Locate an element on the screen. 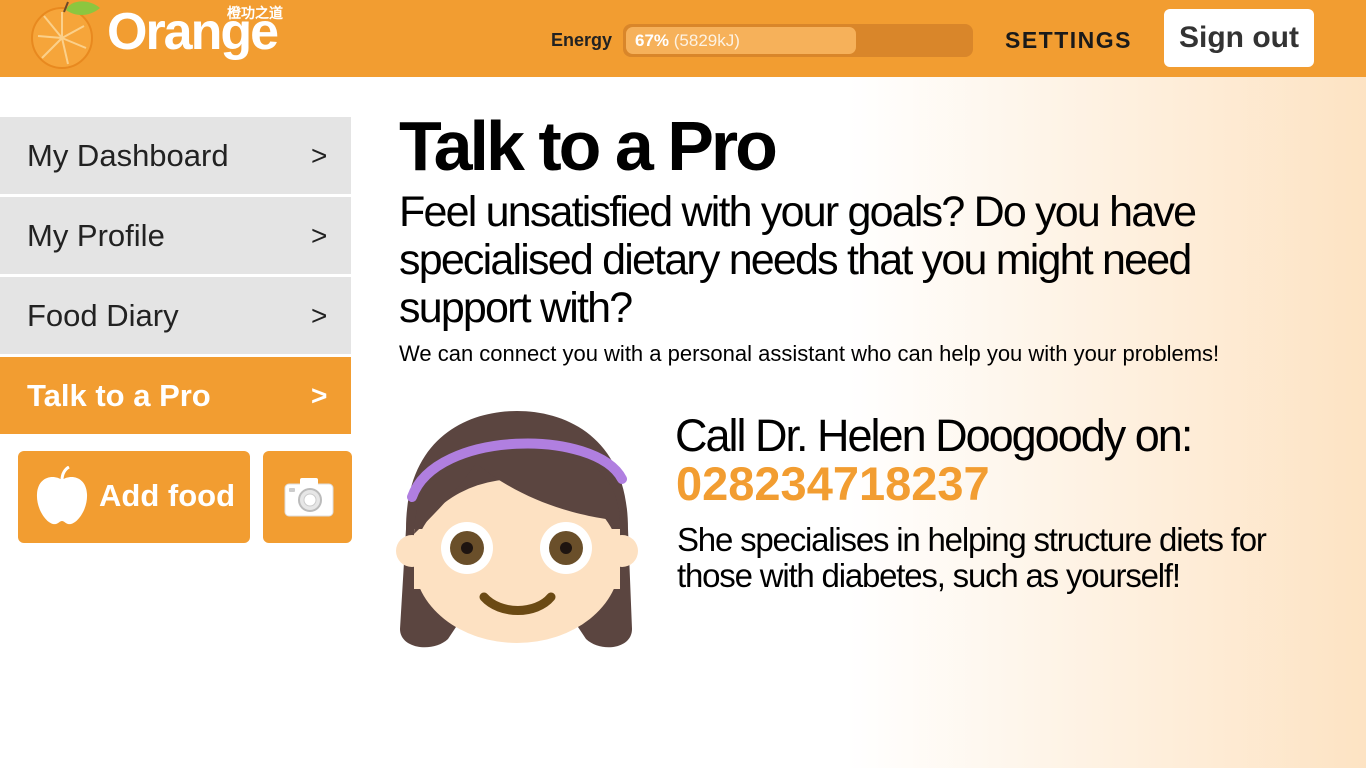  energy-kj: (5829kJ) is located at coordinates (706, 40).